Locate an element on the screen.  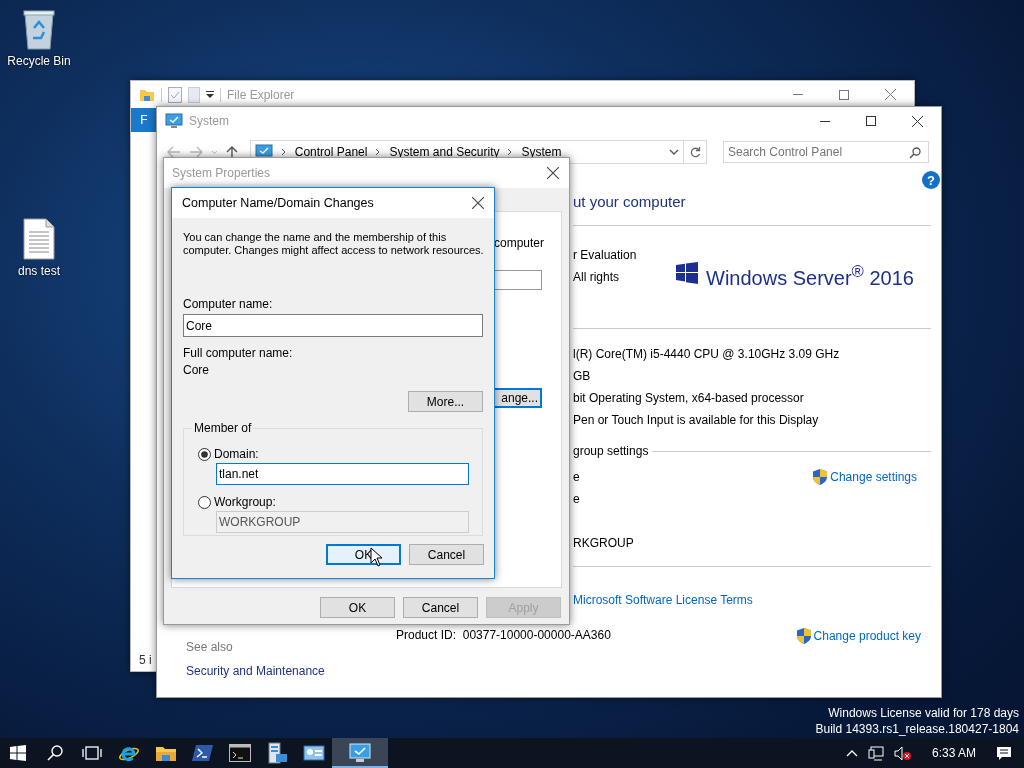
desktop-icon-label: dns test is located at coordinates (39, 271).